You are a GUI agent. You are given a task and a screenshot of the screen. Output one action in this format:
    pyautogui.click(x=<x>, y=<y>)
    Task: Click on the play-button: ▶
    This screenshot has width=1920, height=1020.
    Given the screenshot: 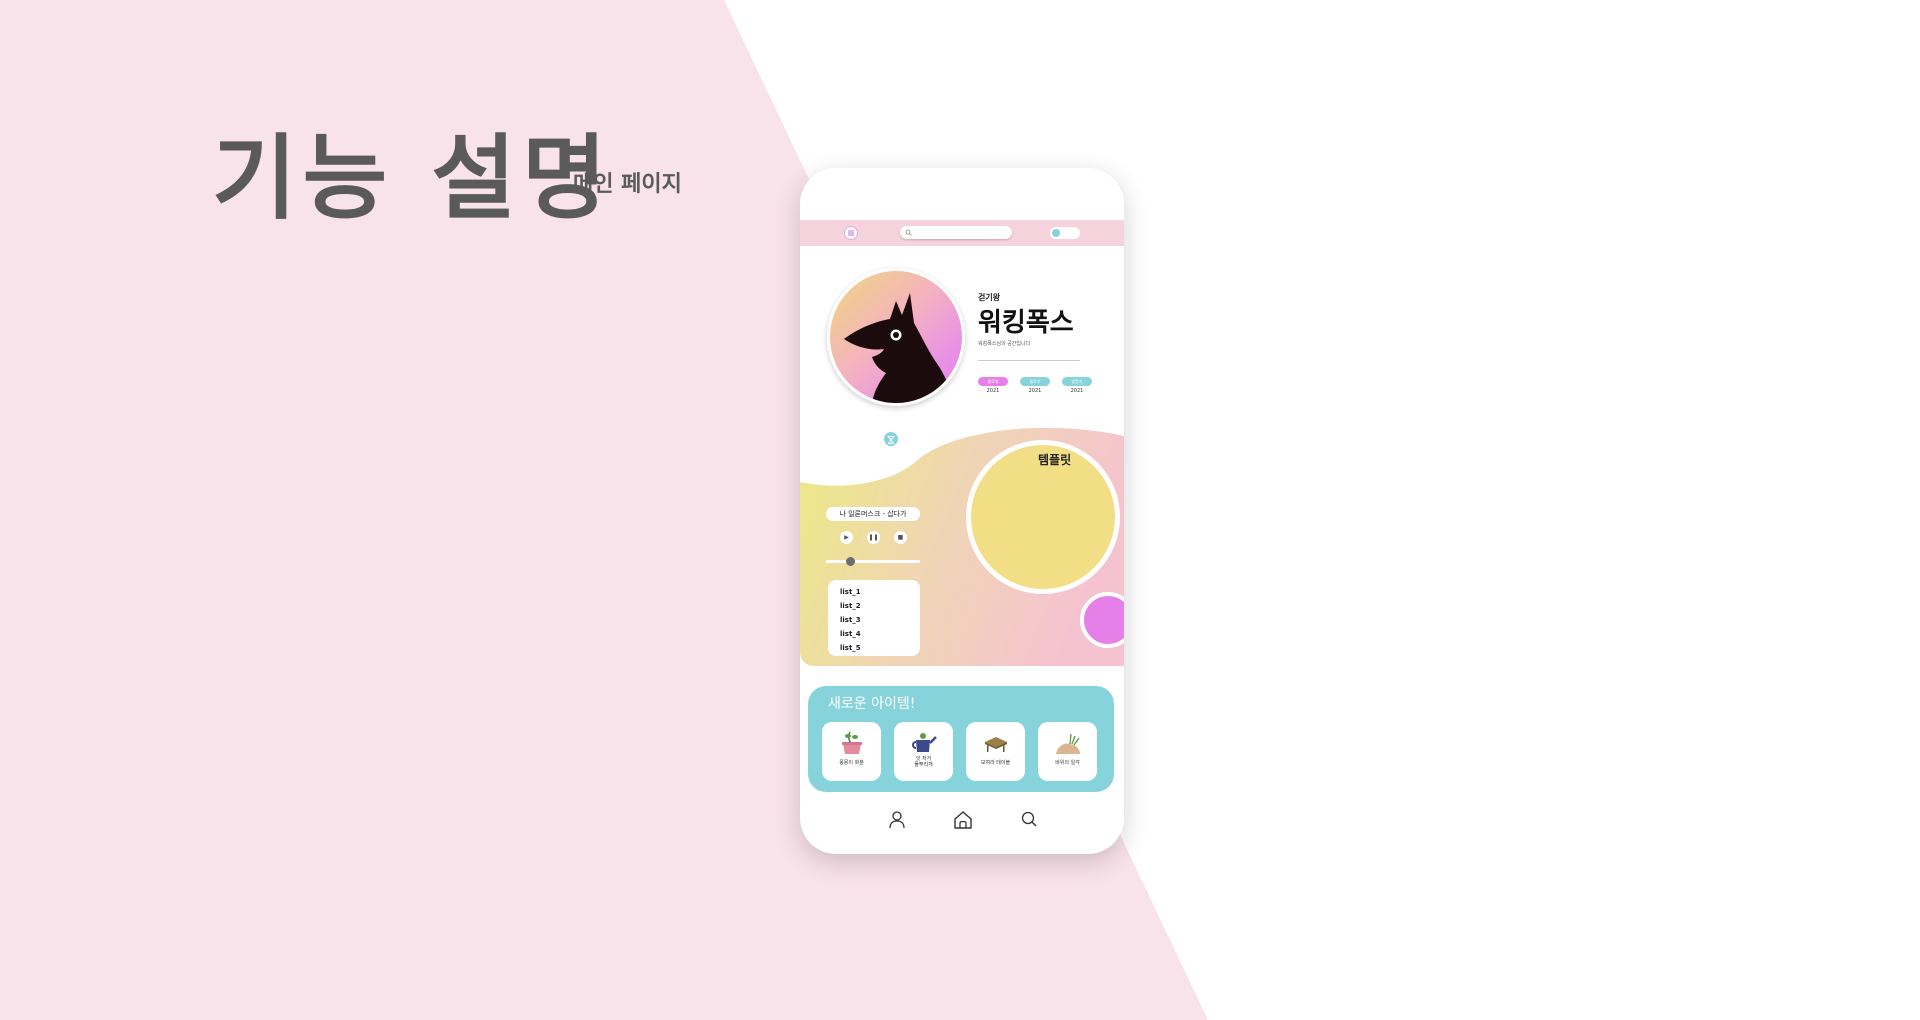 What is the action you would take?
    pyautogui.click(x=846, y=537)
    